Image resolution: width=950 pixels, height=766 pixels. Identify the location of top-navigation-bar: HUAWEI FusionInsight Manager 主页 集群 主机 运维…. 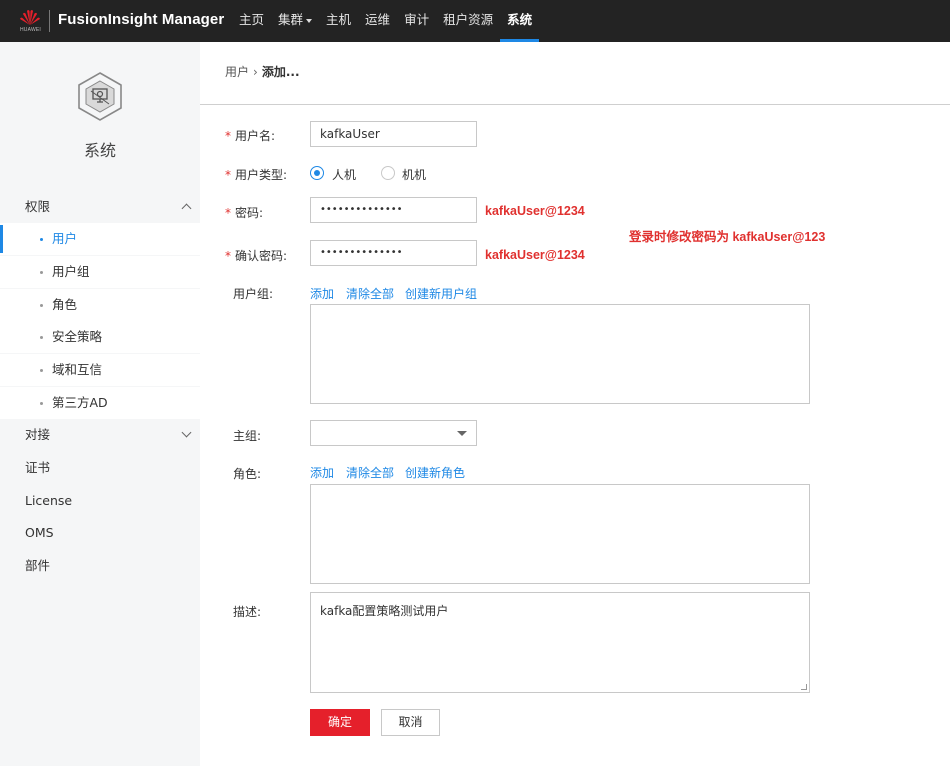
(475, 21).